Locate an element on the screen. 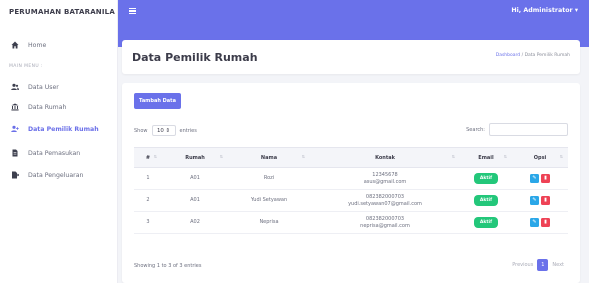 The image size is (589, 283). column-header-opsi: Opsi ⇅ is located at coordinates (540, 157).